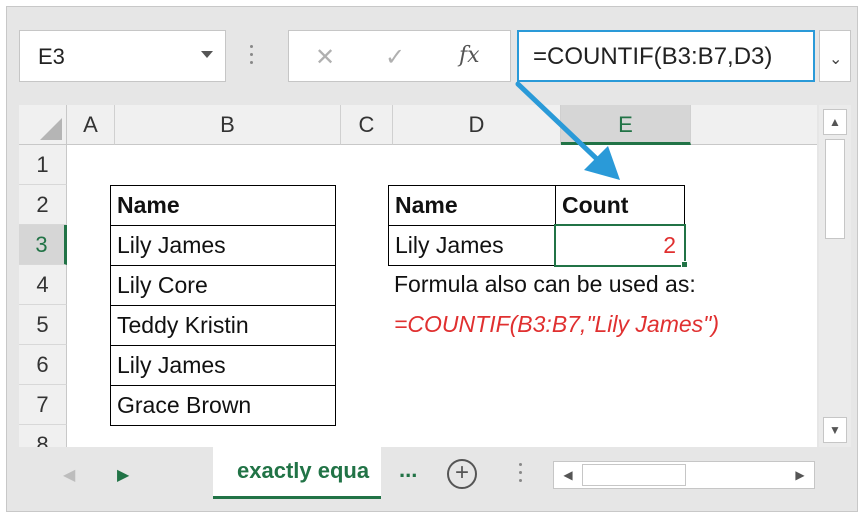 The image size is (868, 522). I want to click on sheet-tab-bar: ◀ ▶ exactly equa ... + ◀ ▶, so click(432, 476).